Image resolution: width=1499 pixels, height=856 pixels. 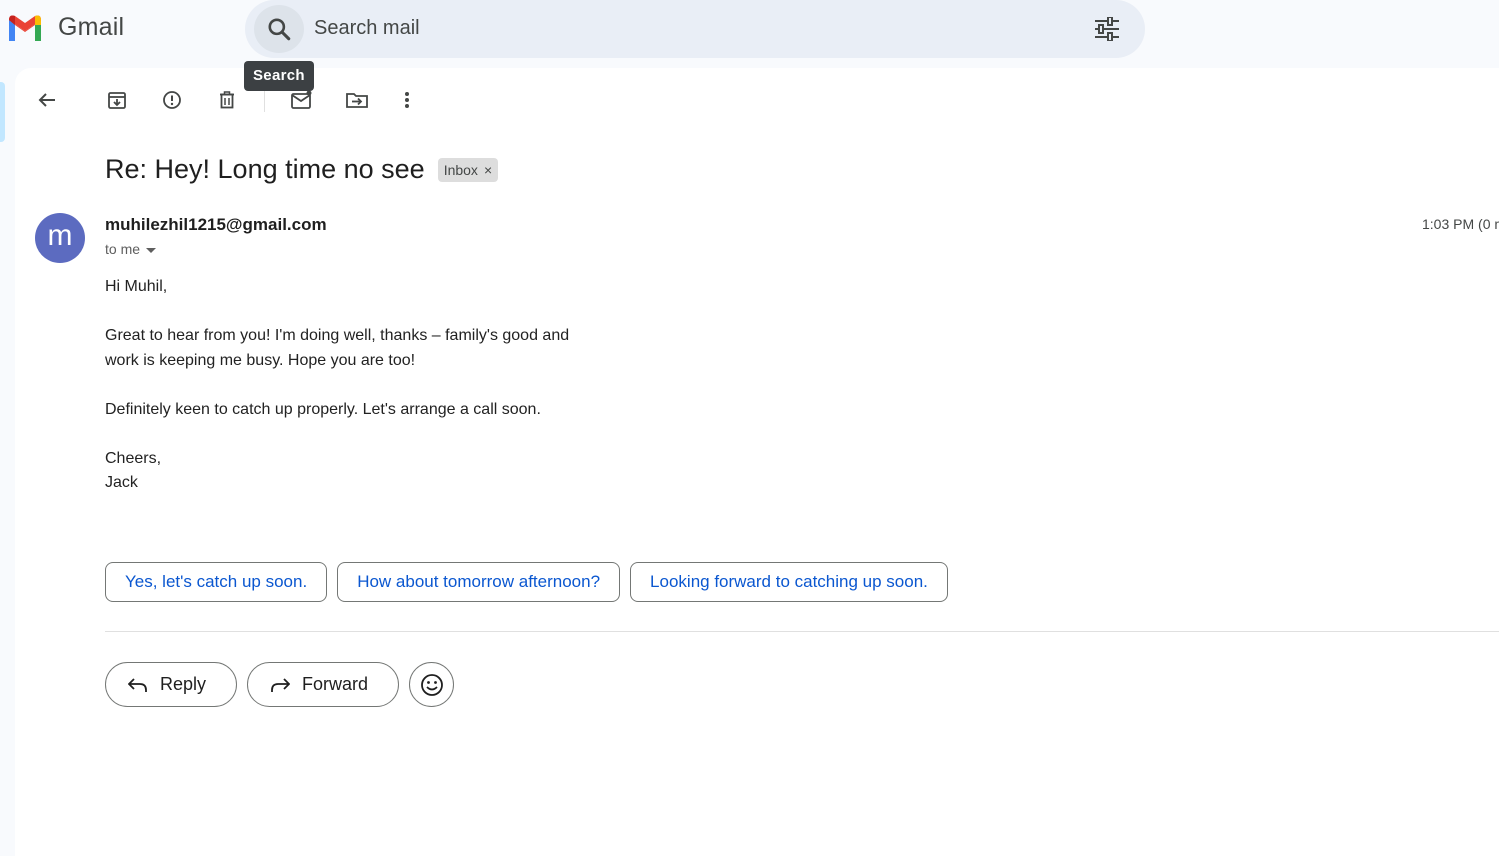 I want to click on app-name: Gmail, so click(x=91, y=26).